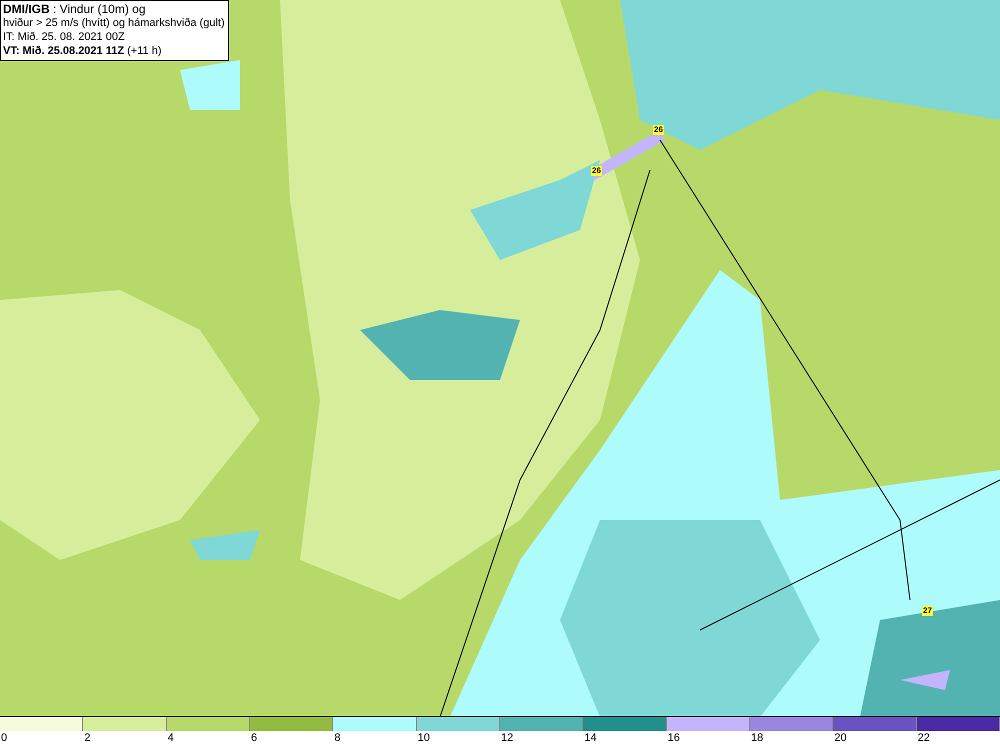 The width and height of the screenshot is (1000, 747). Describe the element at coordinates (82, 51) in the screenshot. I see `info-line: VT: Mið. 25.08.2021 11Z (+11 h)` at that location.